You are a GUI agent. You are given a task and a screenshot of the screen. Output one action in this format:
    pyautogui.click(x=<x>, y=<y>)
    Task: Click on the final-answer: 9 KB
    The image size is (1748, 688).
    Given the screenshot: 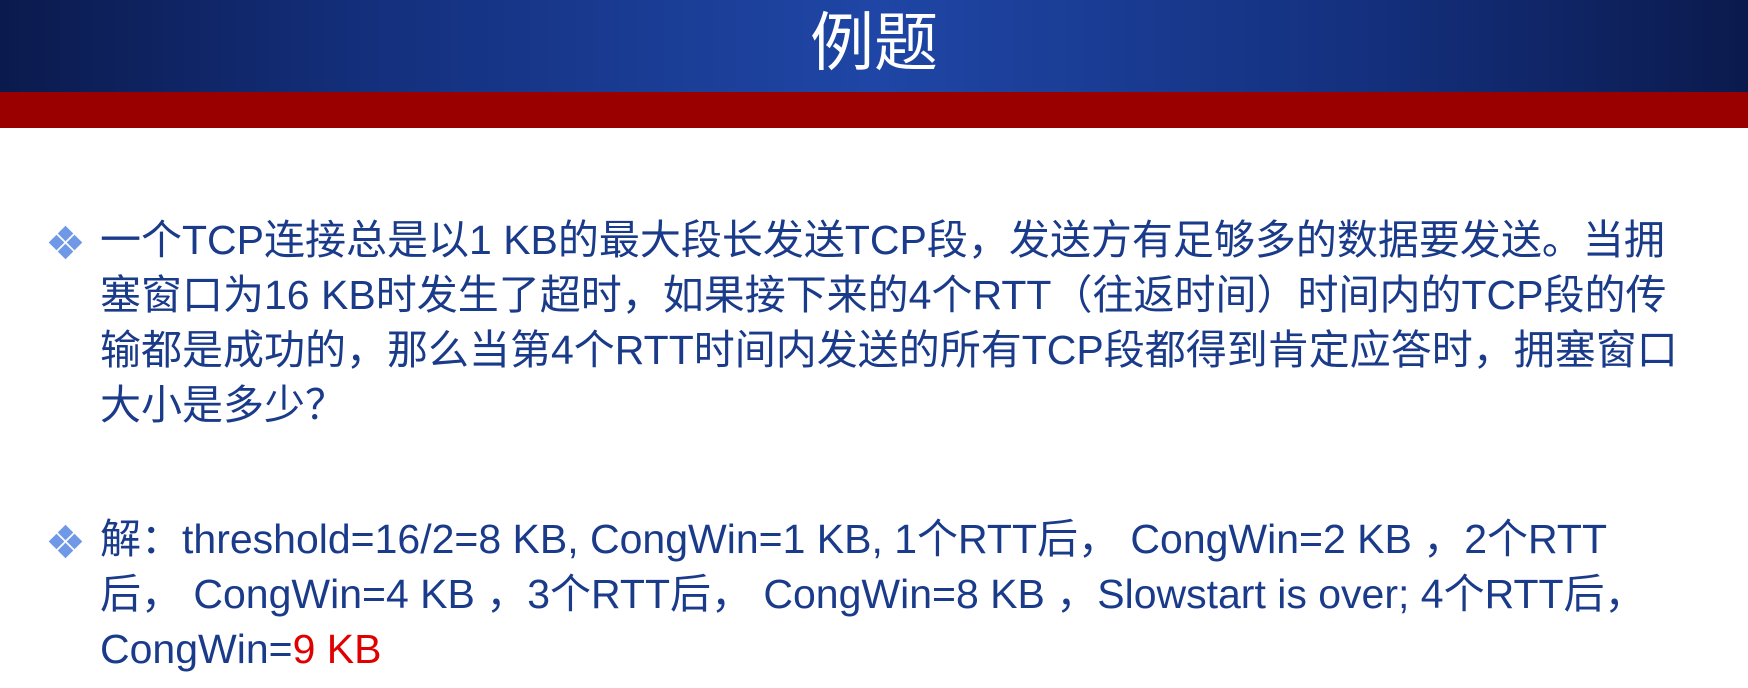 What is the action you would take?
    pyautogui.click(x=337, y=649)
    